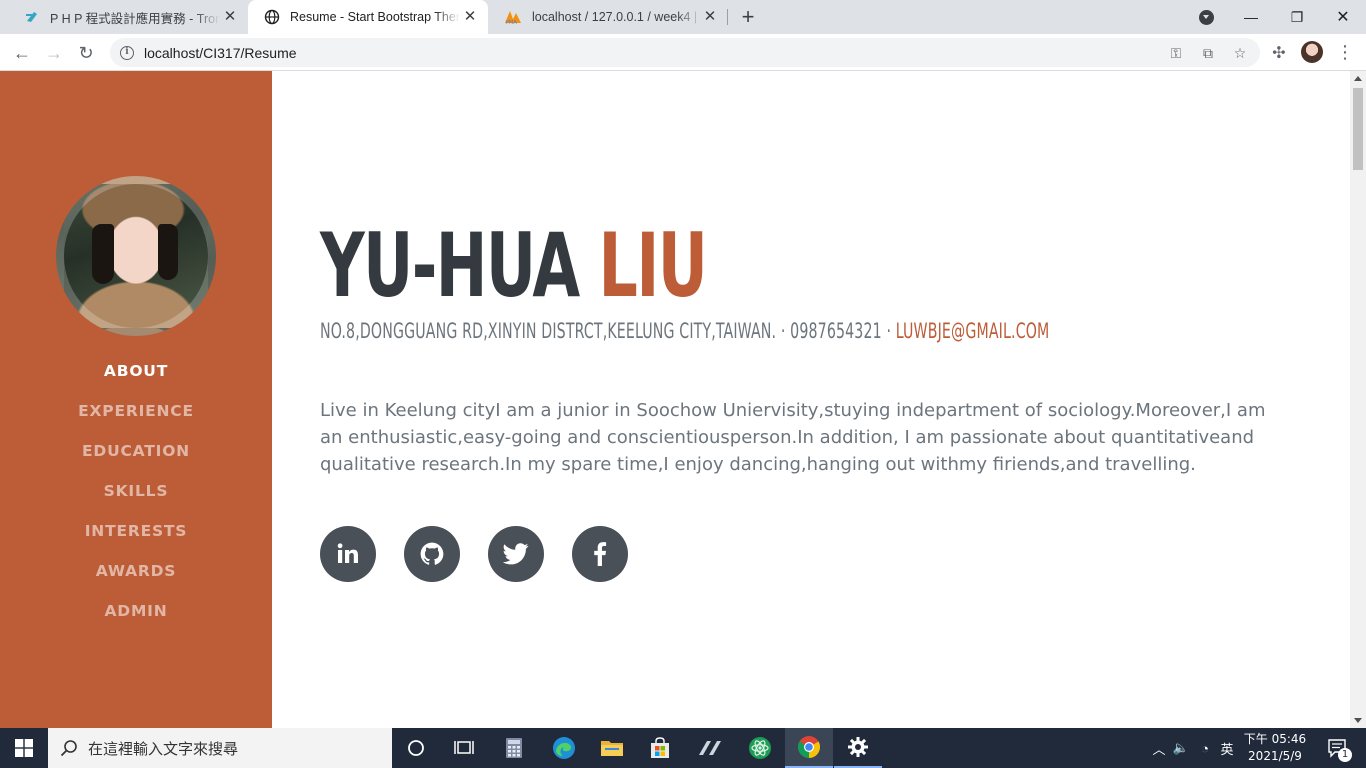 The image size is (1366, 768). Describe the element at coordinates (710, 748) in the screenshot. I see `sublime-text-icon` at that location.